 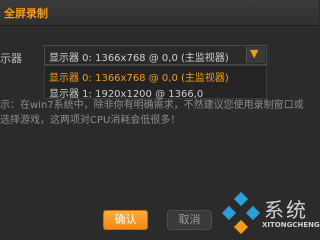 I want to click on watermark-logo-icon, so click(x=241, y=213).